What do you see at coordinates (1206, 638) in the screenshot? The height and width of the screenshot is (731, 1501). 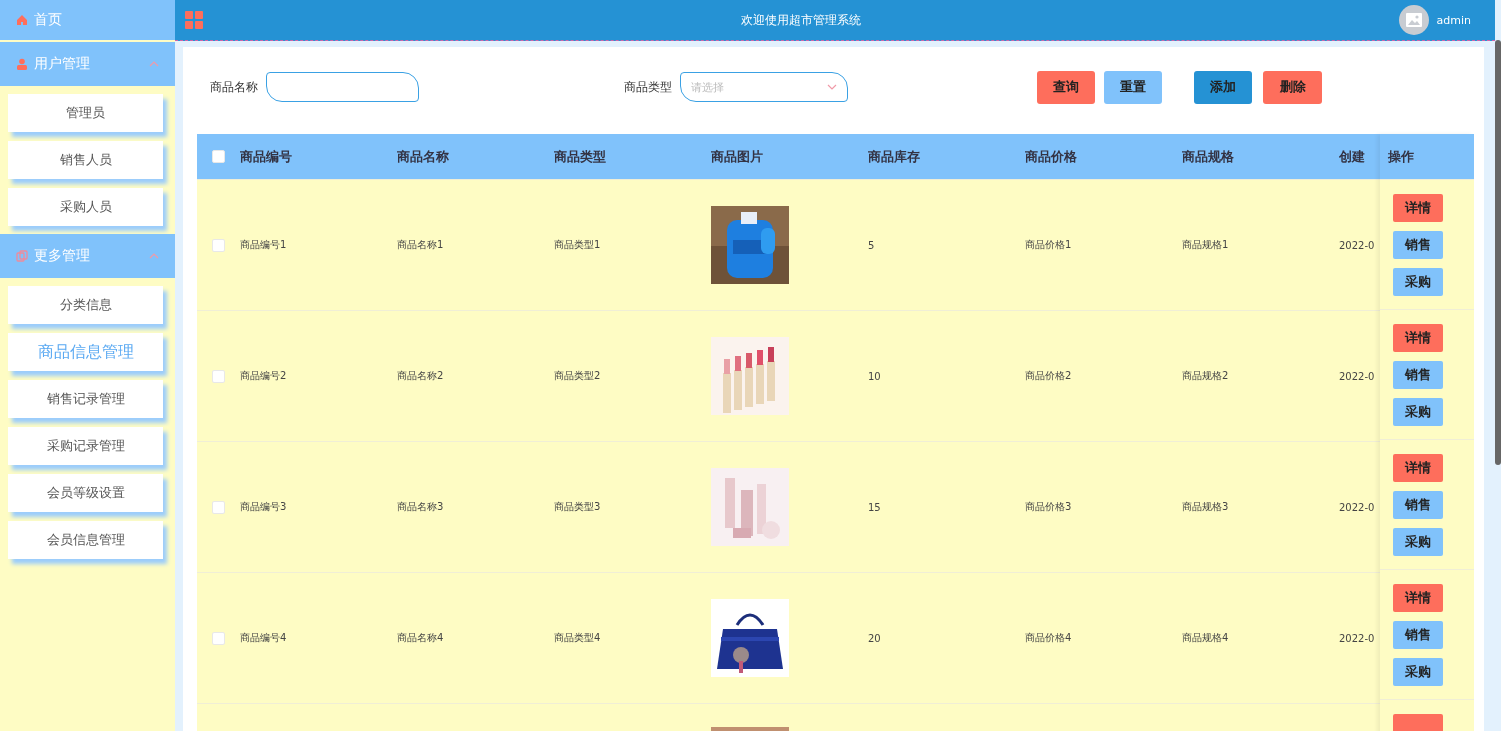 I see `table-cell-text: 商品规格4` at bounding box center [1206, 638].